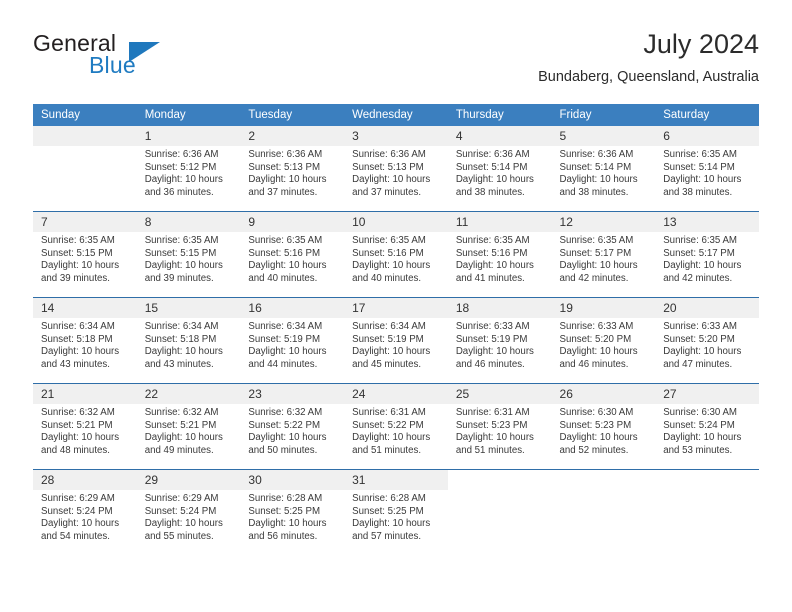 This screenshot has height=612, width=792. Describe the element at coordinates (707, 222) in the screenshot. I see `day-cell-number: 13` at that location.